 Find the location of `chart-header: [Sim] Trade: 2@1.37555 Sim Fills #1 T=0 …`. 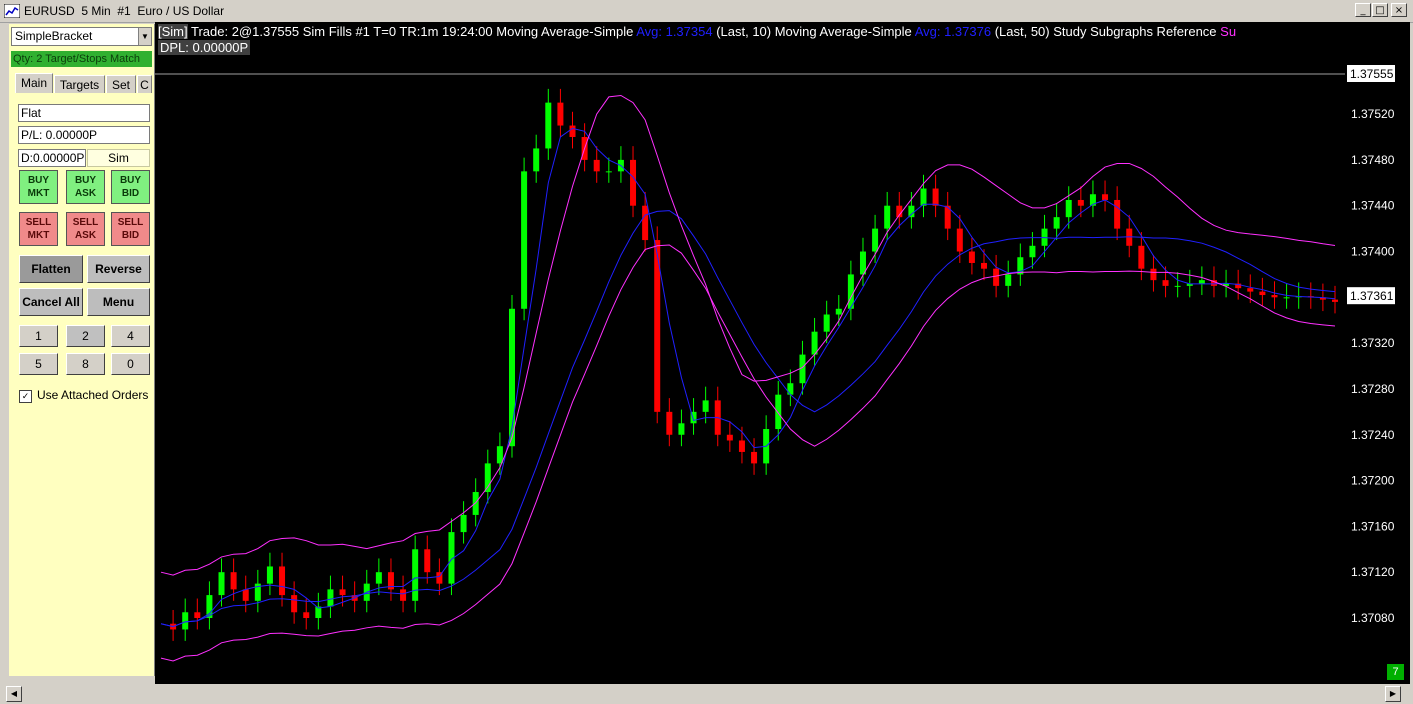

chart-header: [Sim] Trade: 2@1.37555 Sim Fills #1 T=0 … is located at coordinates (697, 31).